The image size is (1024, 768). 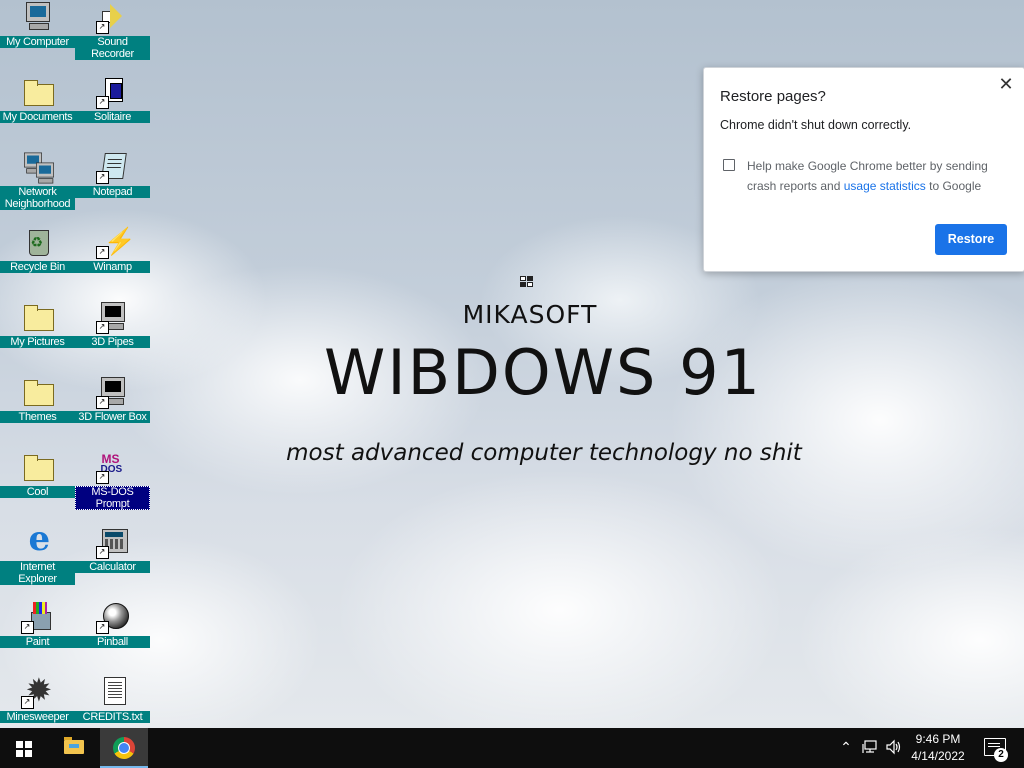 What do you see at coordinates (113, 692) in the screenshot?
I see `doc-icon` at bounding box center [113, 692].